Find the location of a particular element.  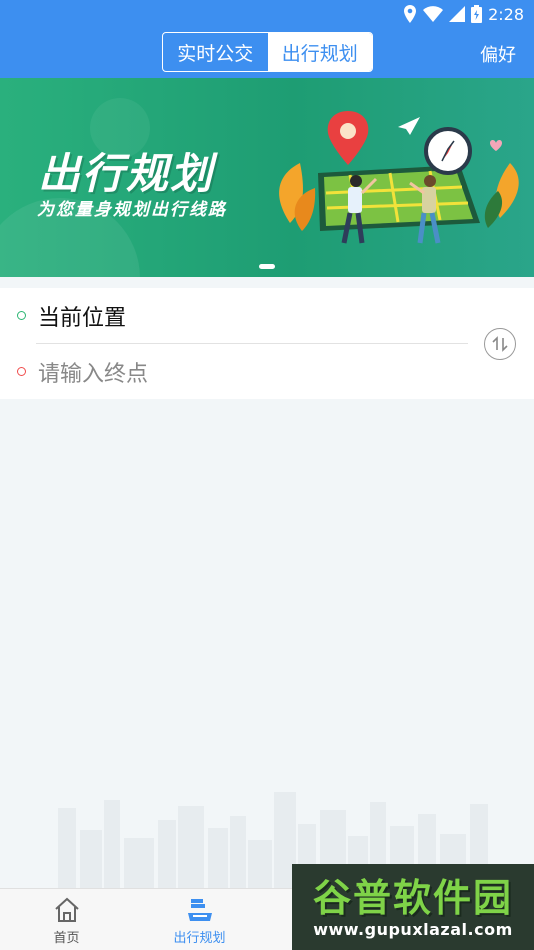

mode-switch: 实时公交 出行规划 is located at coordinates (267, 52).